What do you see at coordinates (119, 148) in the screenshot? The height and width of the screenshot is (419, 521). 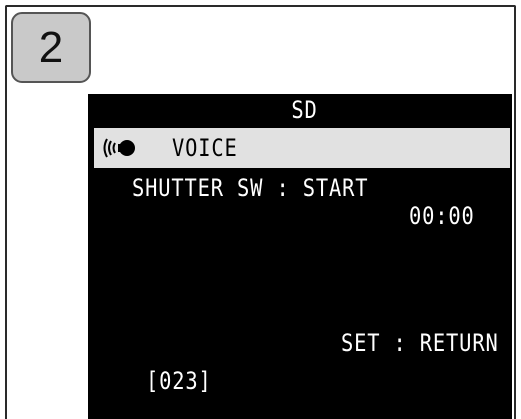 I see `voice-recording-icon` at bounding box center [119, 148].